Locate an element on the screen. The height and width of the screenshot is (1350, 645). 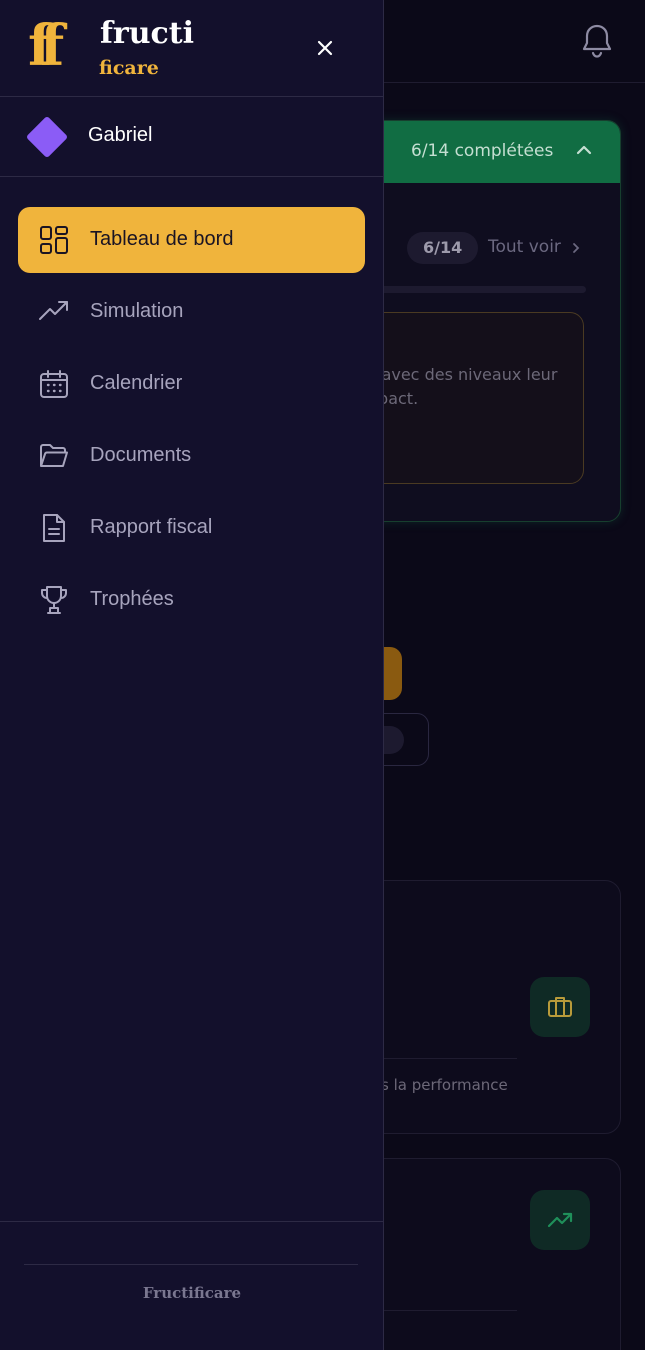
sidebar-item-calendrier: Calendrier is located at coordinates (191, 384).